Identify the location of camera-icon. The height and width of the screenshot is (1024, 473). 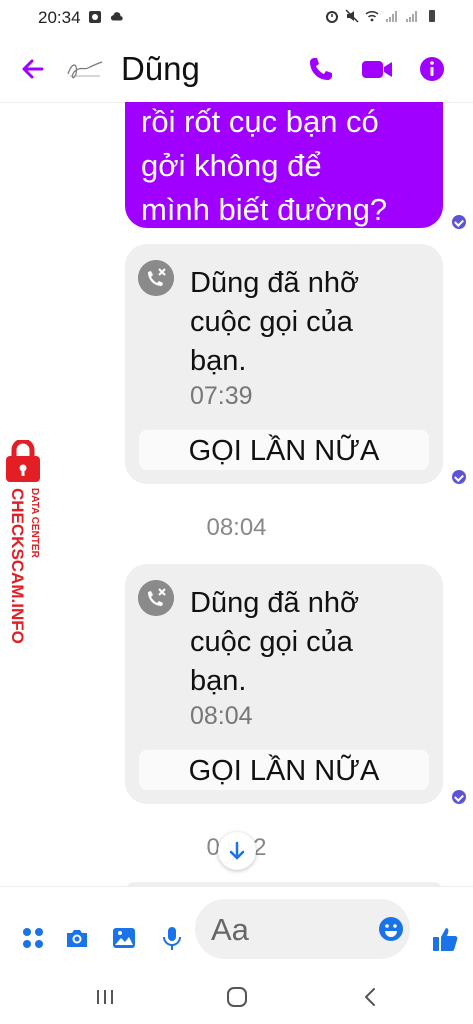
(77, 938).